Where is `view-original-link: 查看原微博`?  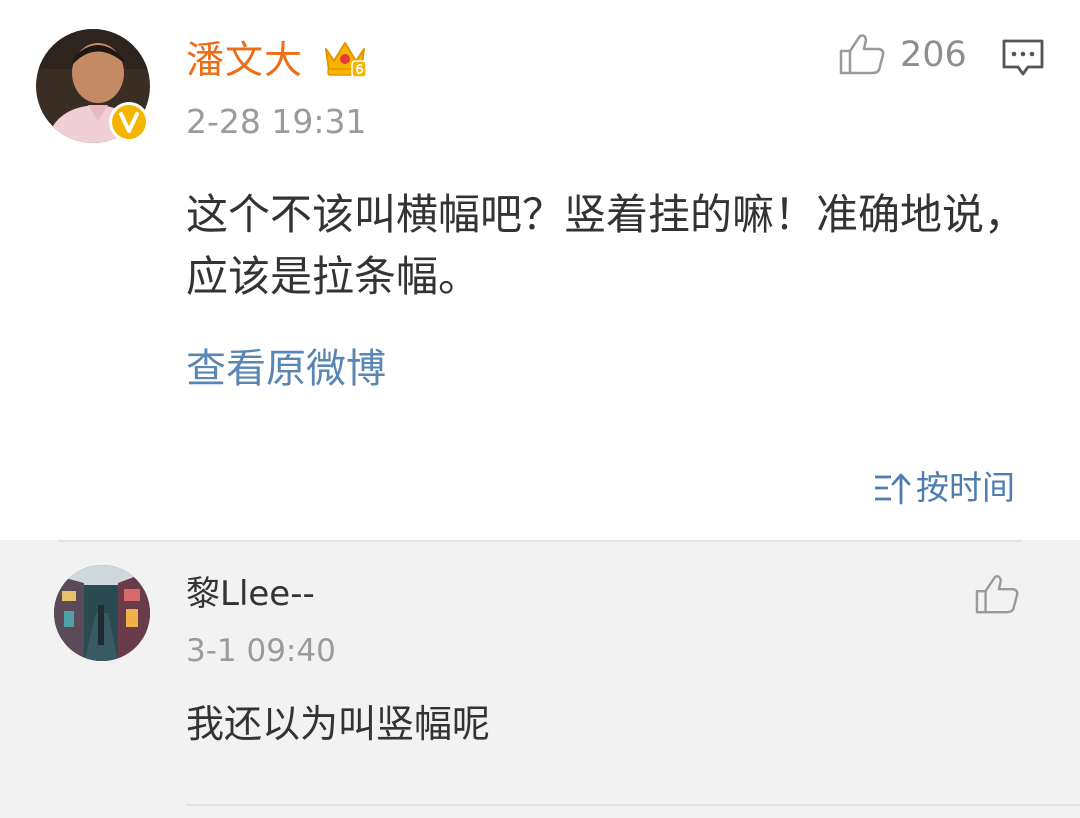 view-original-link: 查看原微博 is located at coordinates (286, 369).